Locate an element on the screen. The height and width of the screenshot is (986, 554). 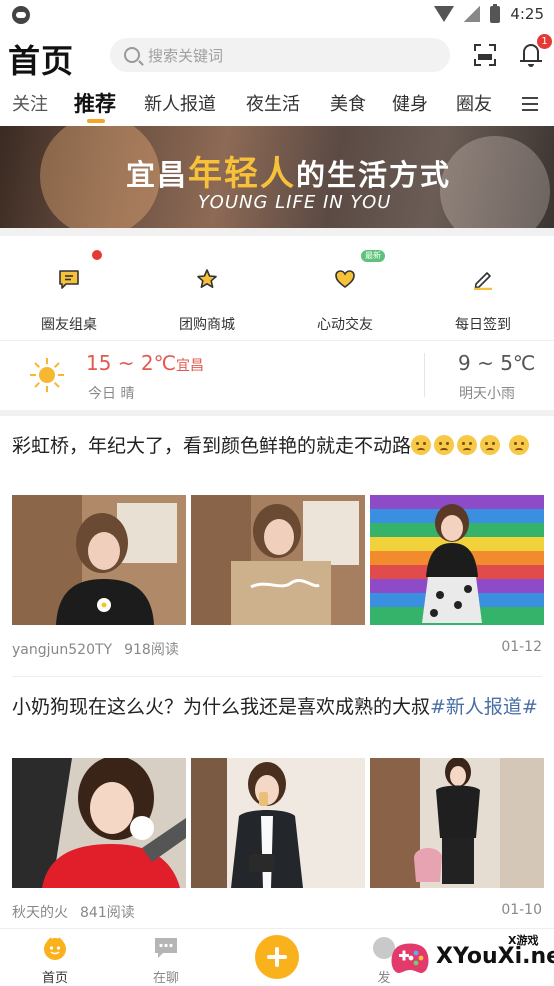
status-bar: 4:25 is located at coordinates (277, 15).